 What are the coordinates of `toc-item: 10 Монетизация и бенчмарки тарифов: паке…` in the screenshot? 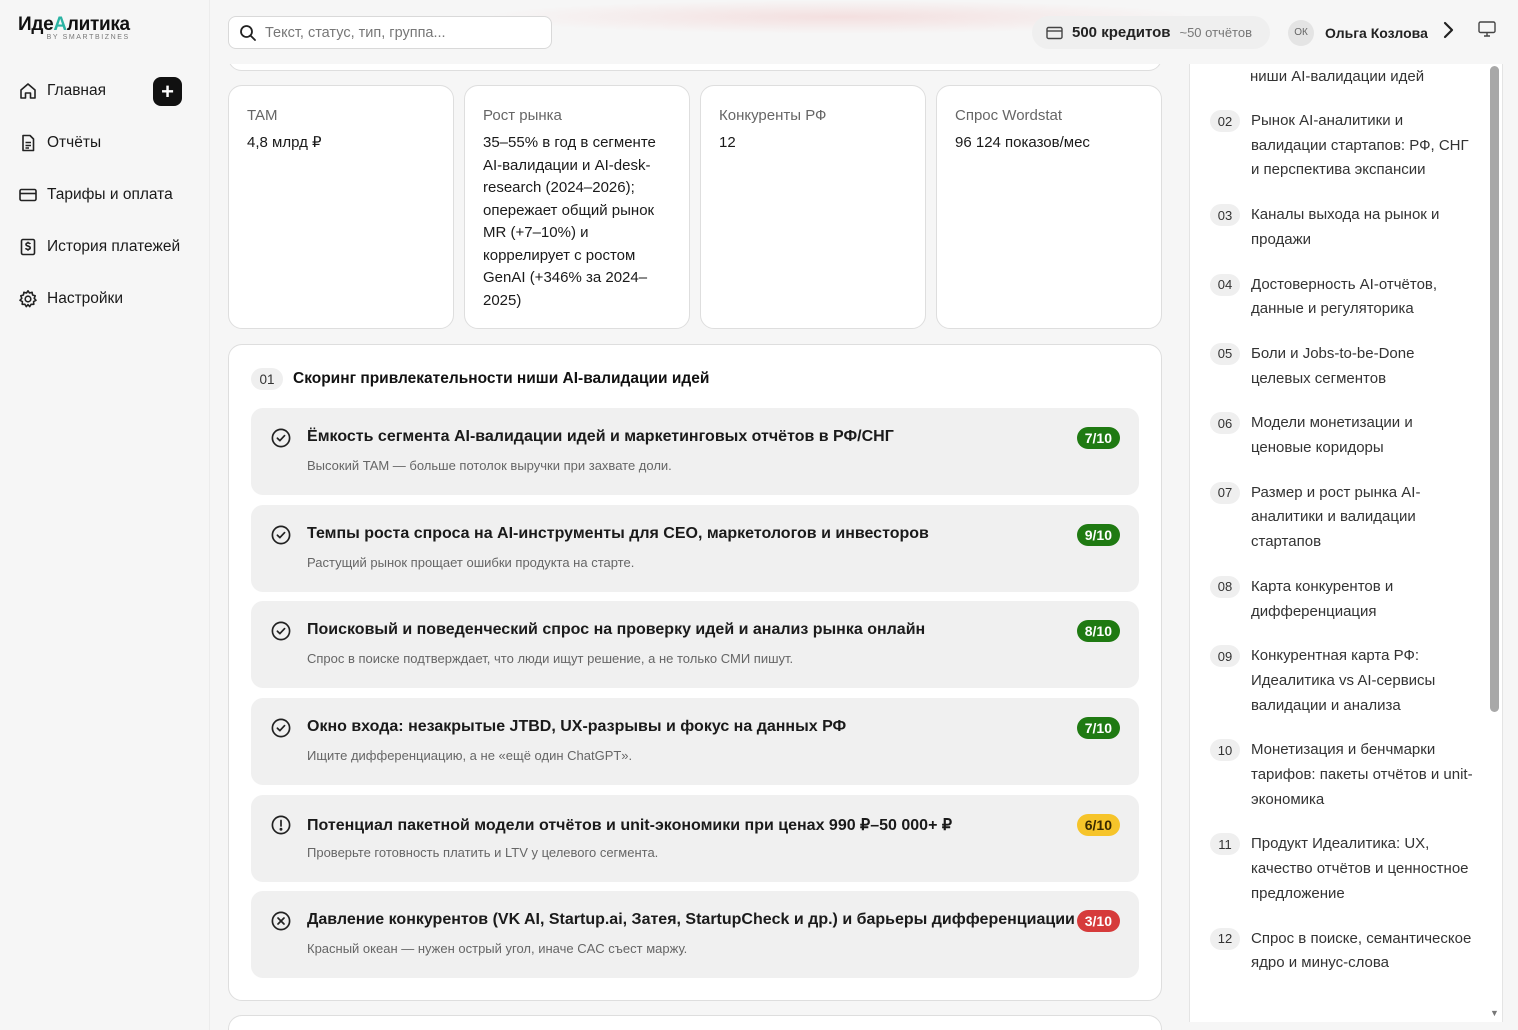 It's located at (1345, 775).